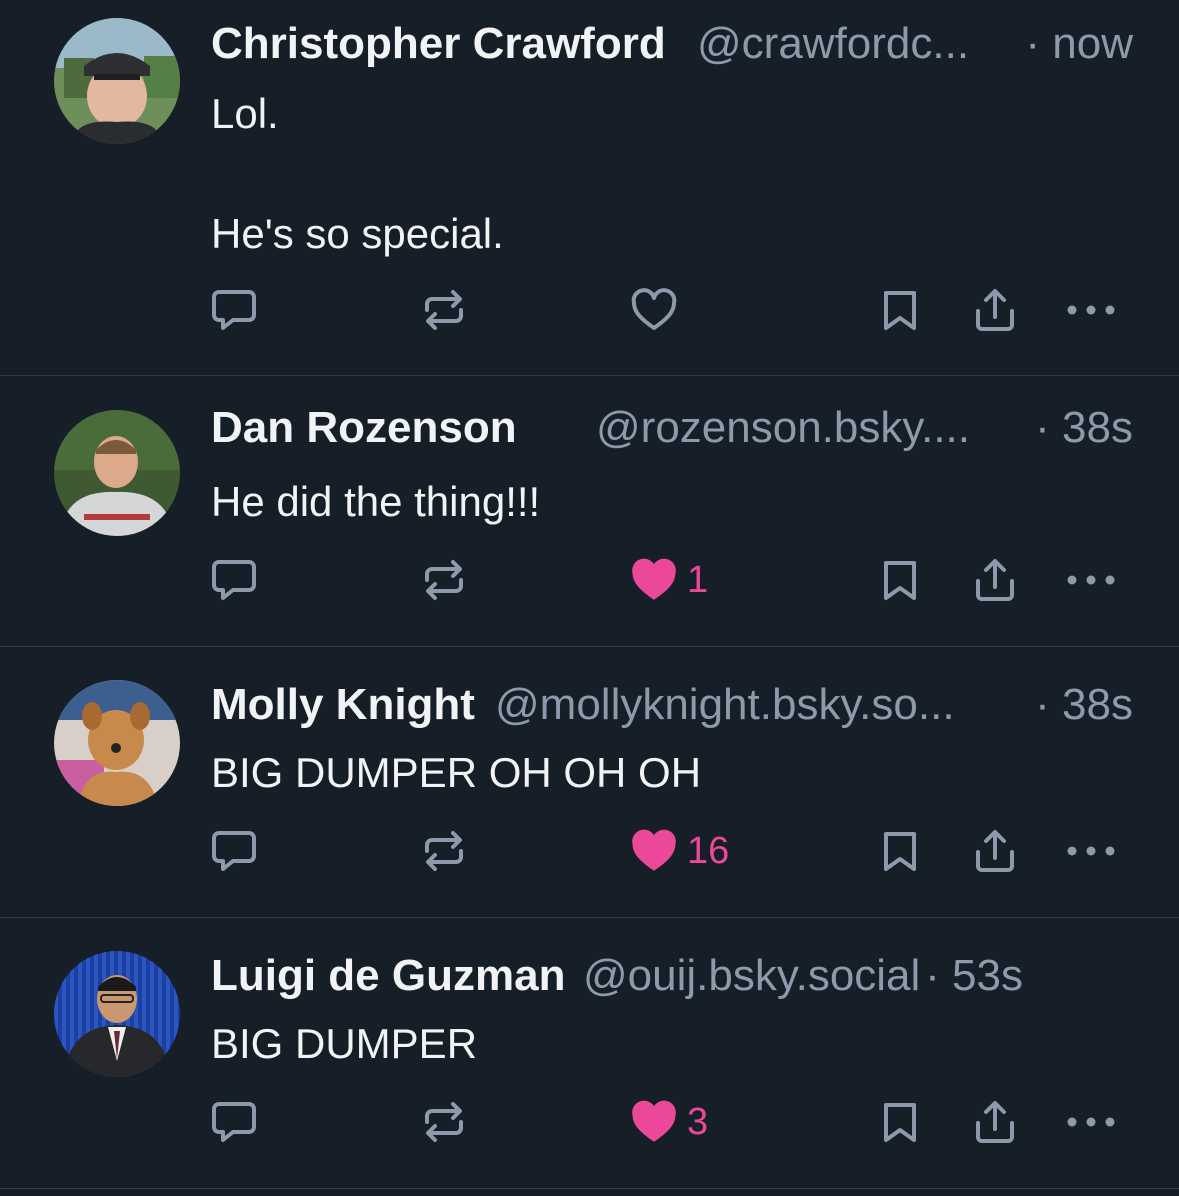 This screenshot has width=1179, height=1196. What do you see at coordinates (376, 501) in the screenshot?
I see `post-text: He did the thing!!!` at bounding box center [376, 501].